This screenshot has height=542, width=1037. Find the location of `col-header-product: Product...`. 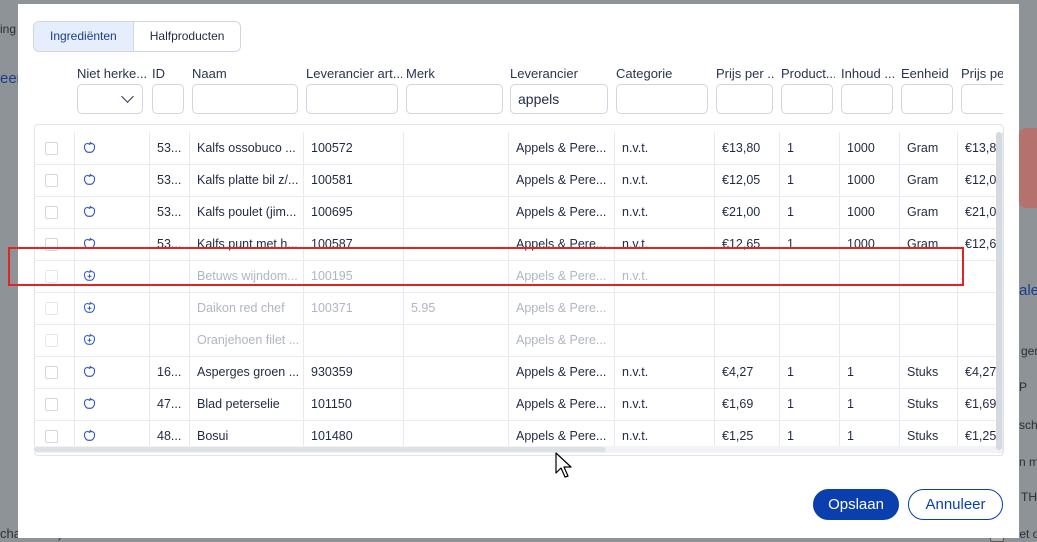

col-header-product: Product... is located at coordinates (808, 73).